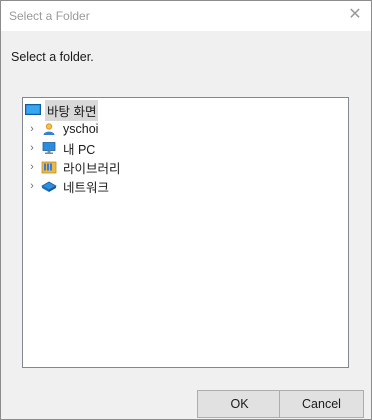 This screenshot has width=372, height=420. What do you see at coordinates (321, 404) in the screenshot?
I see `cancel-button: Cancel` at bounding box center [321, 404].